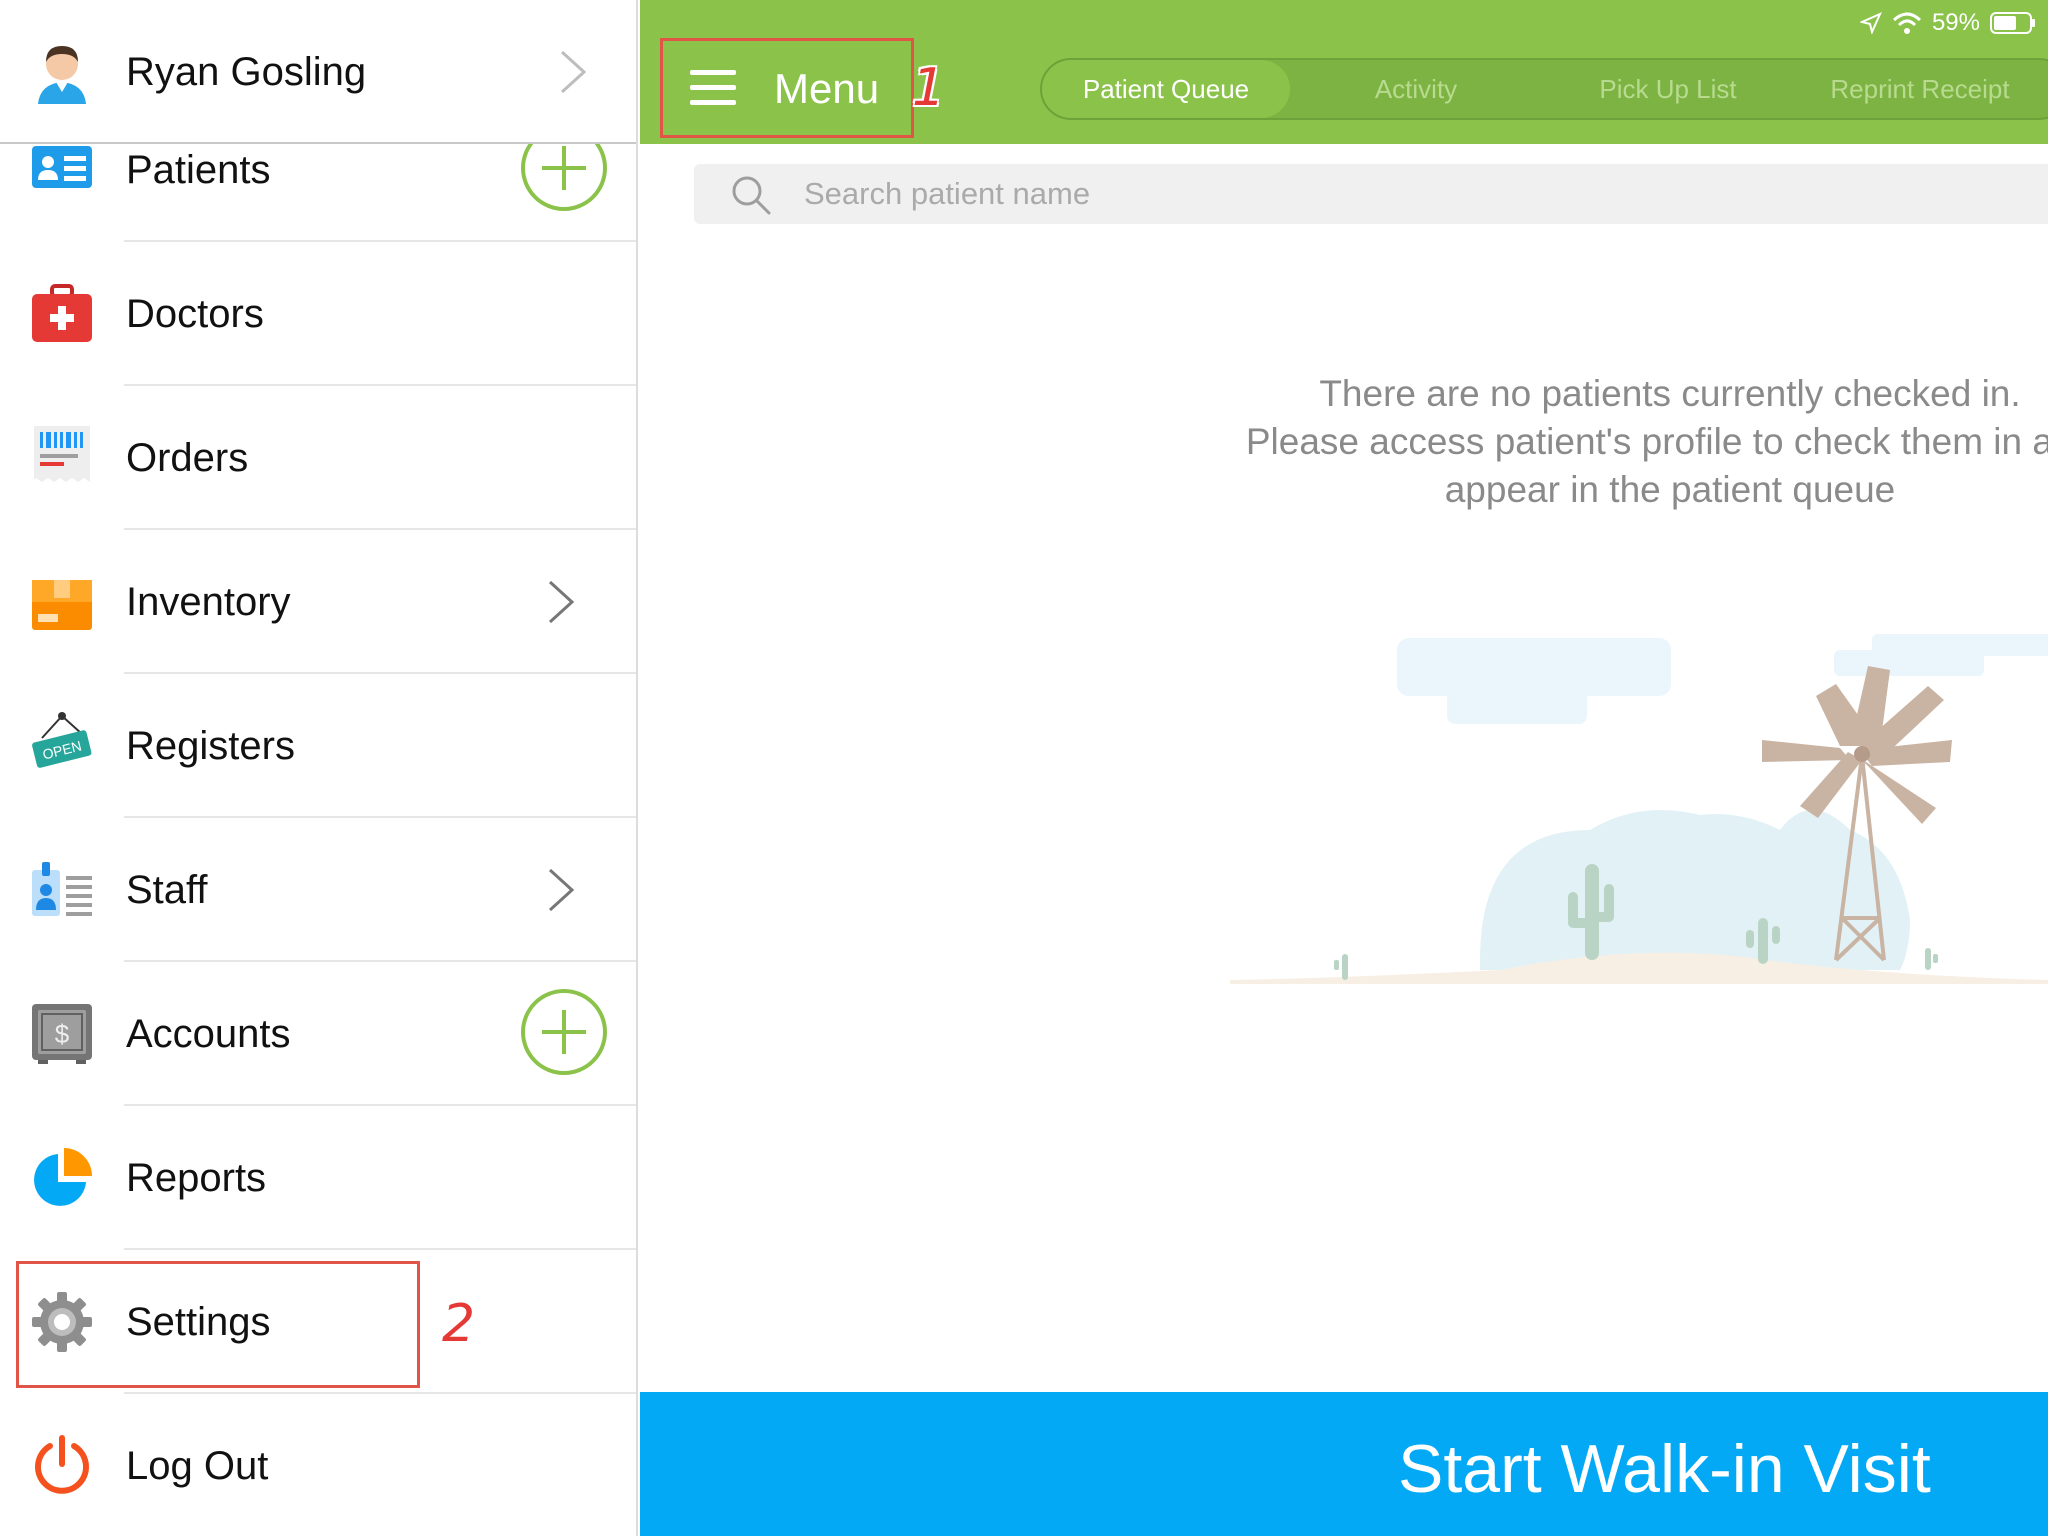 The height and width of the screenshot is (1536, 2048). Describe the element at coordinates (197, 1466) in the screenshot. I see `sidebar-item-label: Log Out` at that location.